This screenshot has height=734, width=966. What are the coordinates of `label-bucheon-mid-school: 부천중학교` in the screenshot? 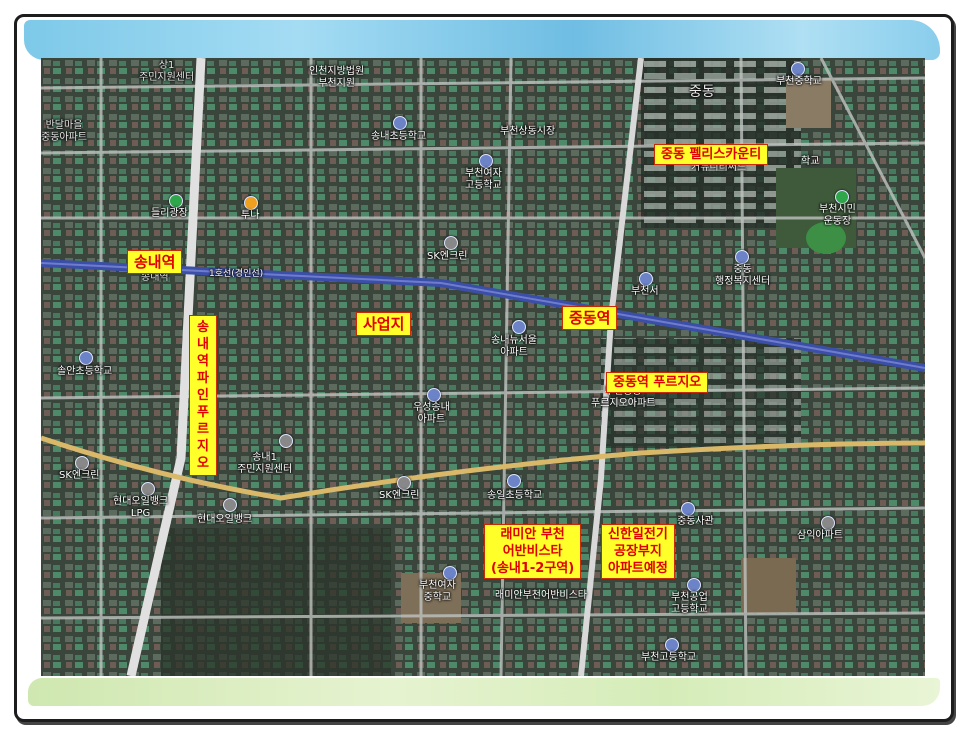 It's located at (799, 81).